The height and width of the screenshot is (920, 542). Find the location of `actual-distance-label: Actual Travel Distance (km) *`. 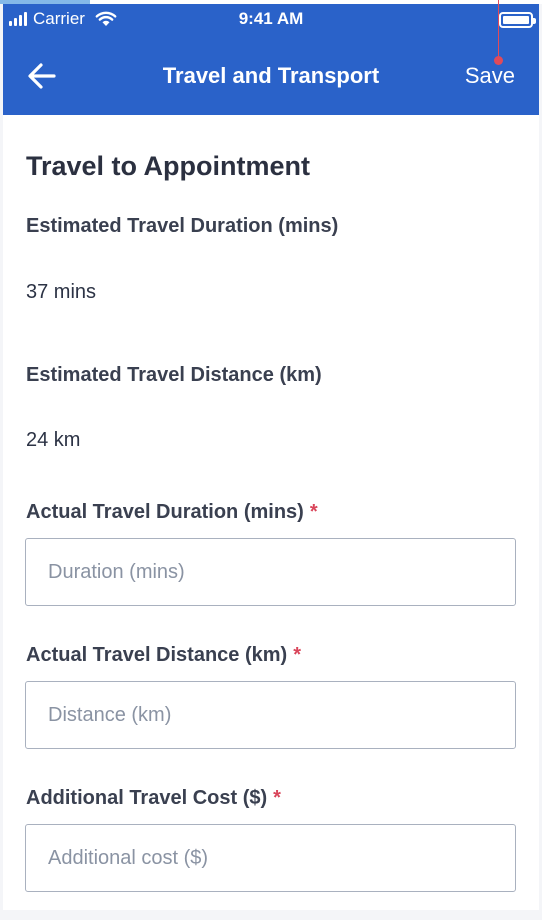

actual-distance-label: Actual Travel Distance (km) * is located at coordinates (163, 655).